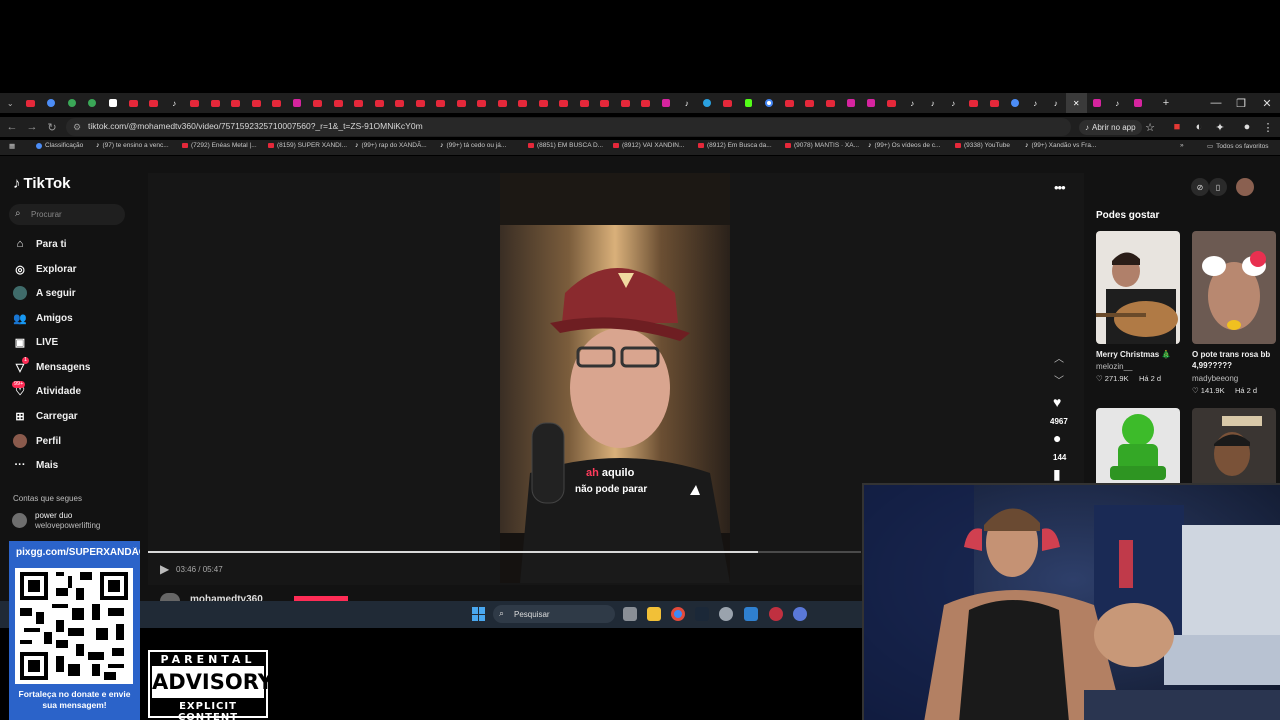 This screenshot has width=1280, height=720. What do you see at coordinates (44, 416) in the screenshot?
I see `sidebar-item-carregar: ⊞ Carregar` at bounding box center [44, 416].